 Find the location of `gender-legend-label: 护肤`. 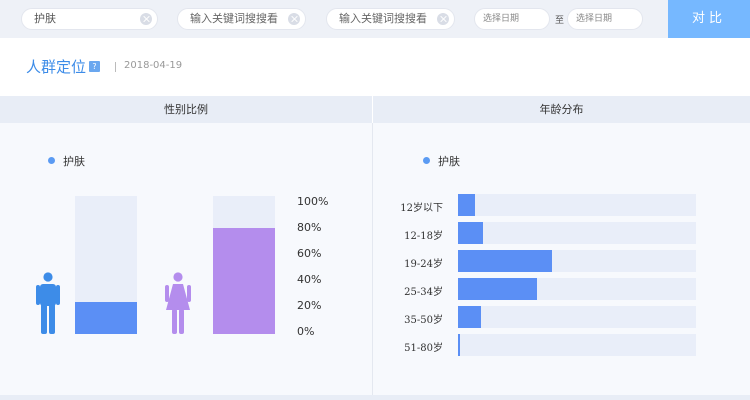

gender-legend-label: 护肤 is located at coordinates (74, 161).